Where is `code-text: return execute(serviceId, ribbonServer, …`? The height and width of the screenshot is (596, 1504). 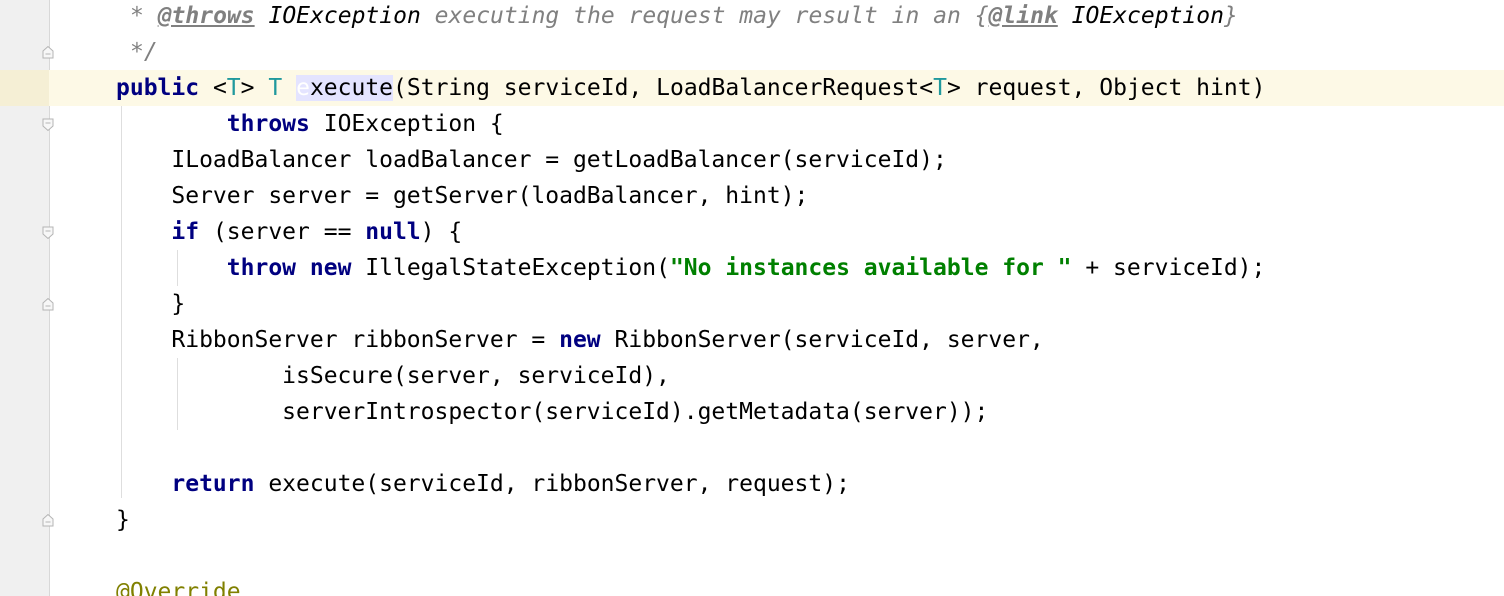 code-text: return execute(serviceId, ribbonServer, … is located at coordinates (483, 484).